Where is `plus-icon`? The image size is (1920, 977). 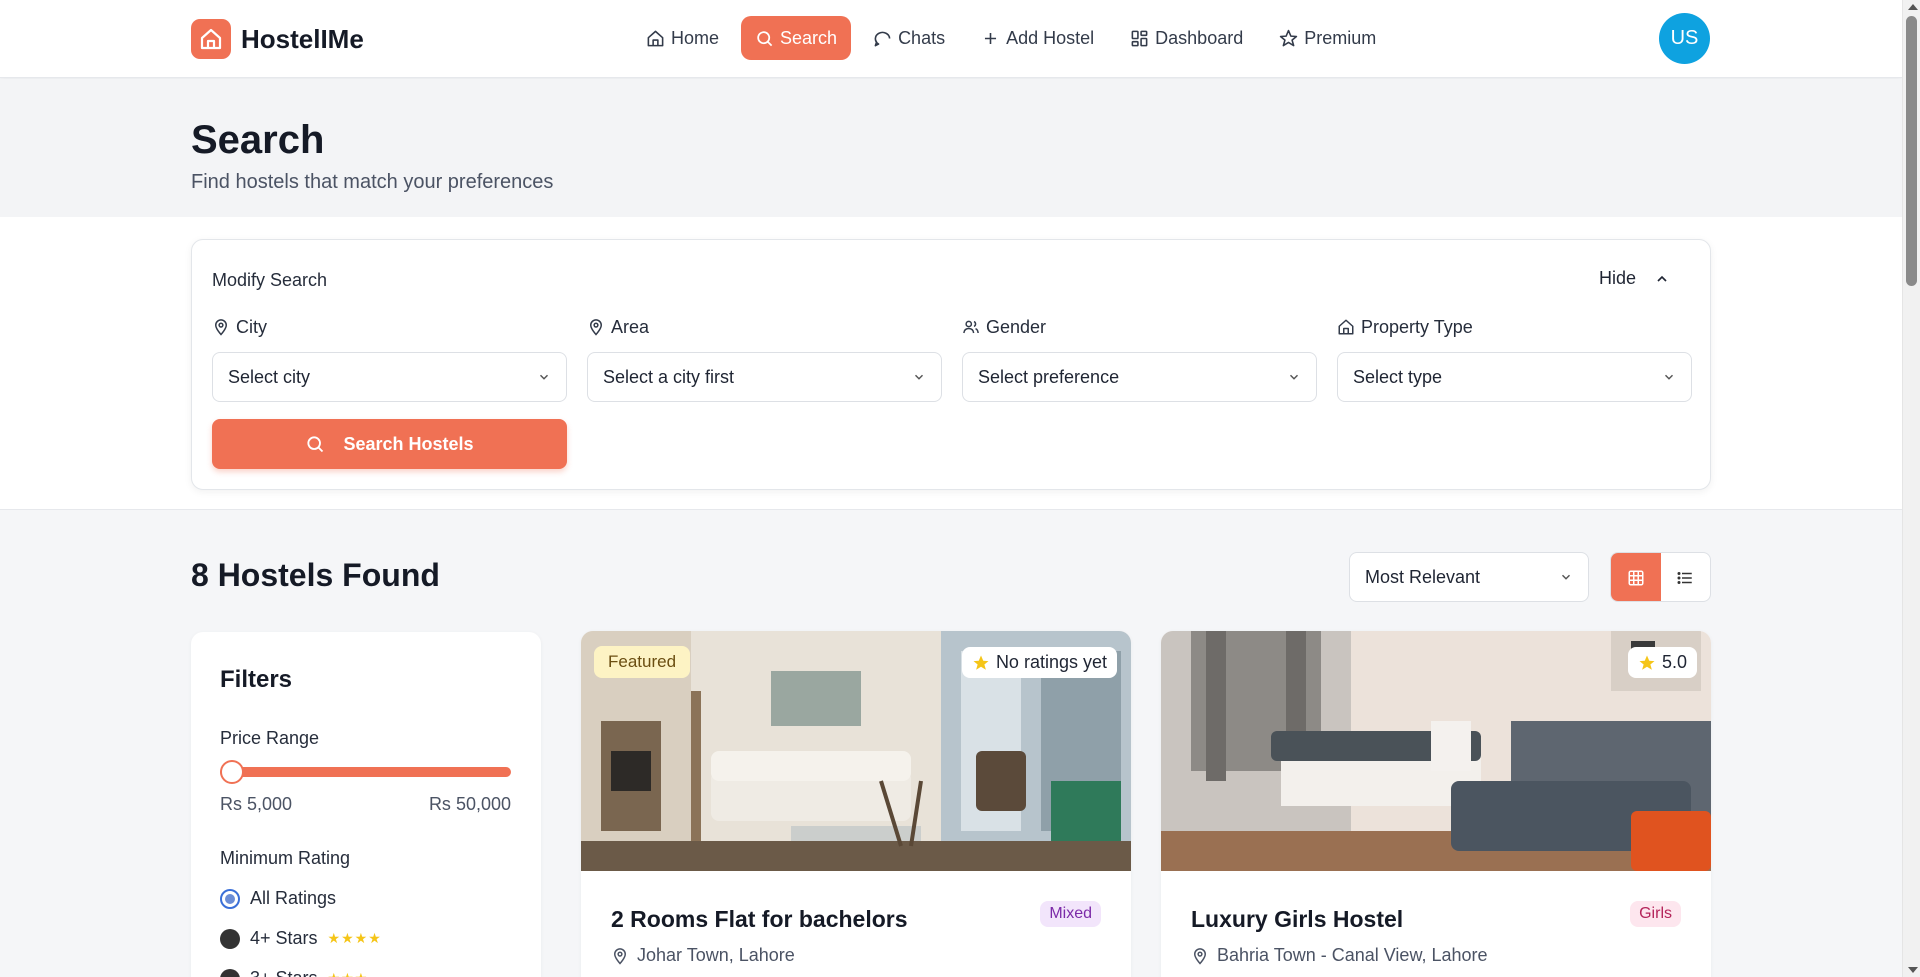
plus-icon is located at coordinates (991, 38).